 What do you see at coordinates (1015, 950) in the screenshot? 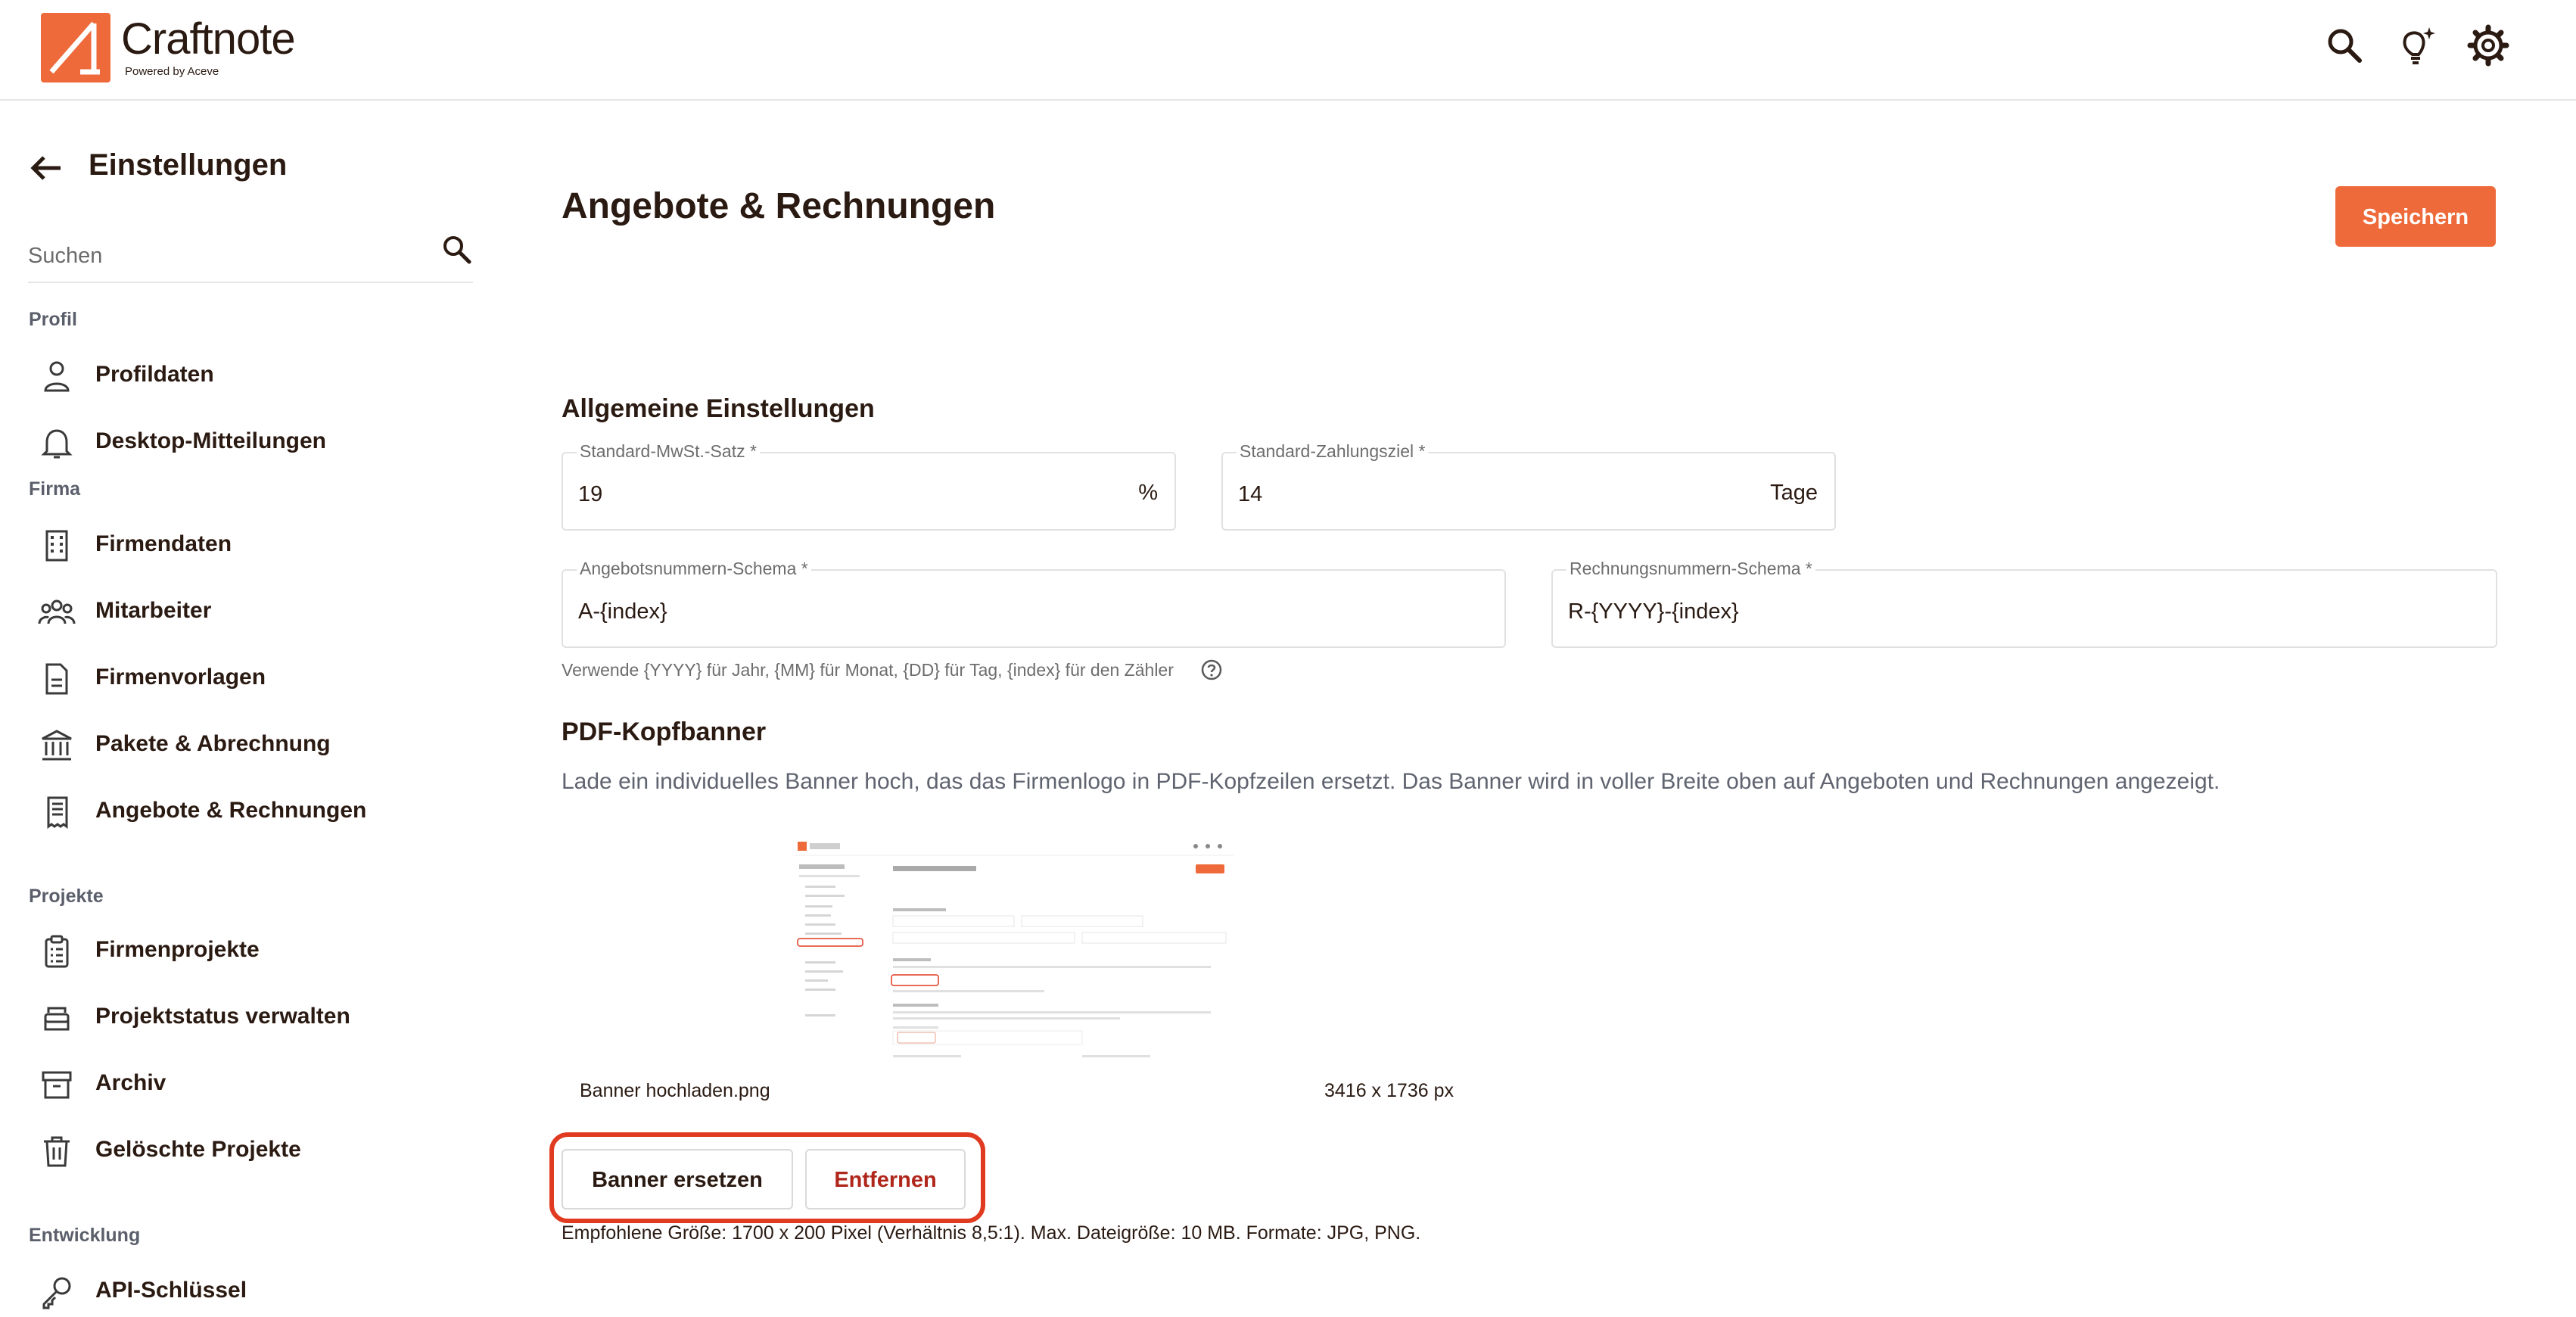
I see `banner-preview-image` at bounding box center [1015, 950].